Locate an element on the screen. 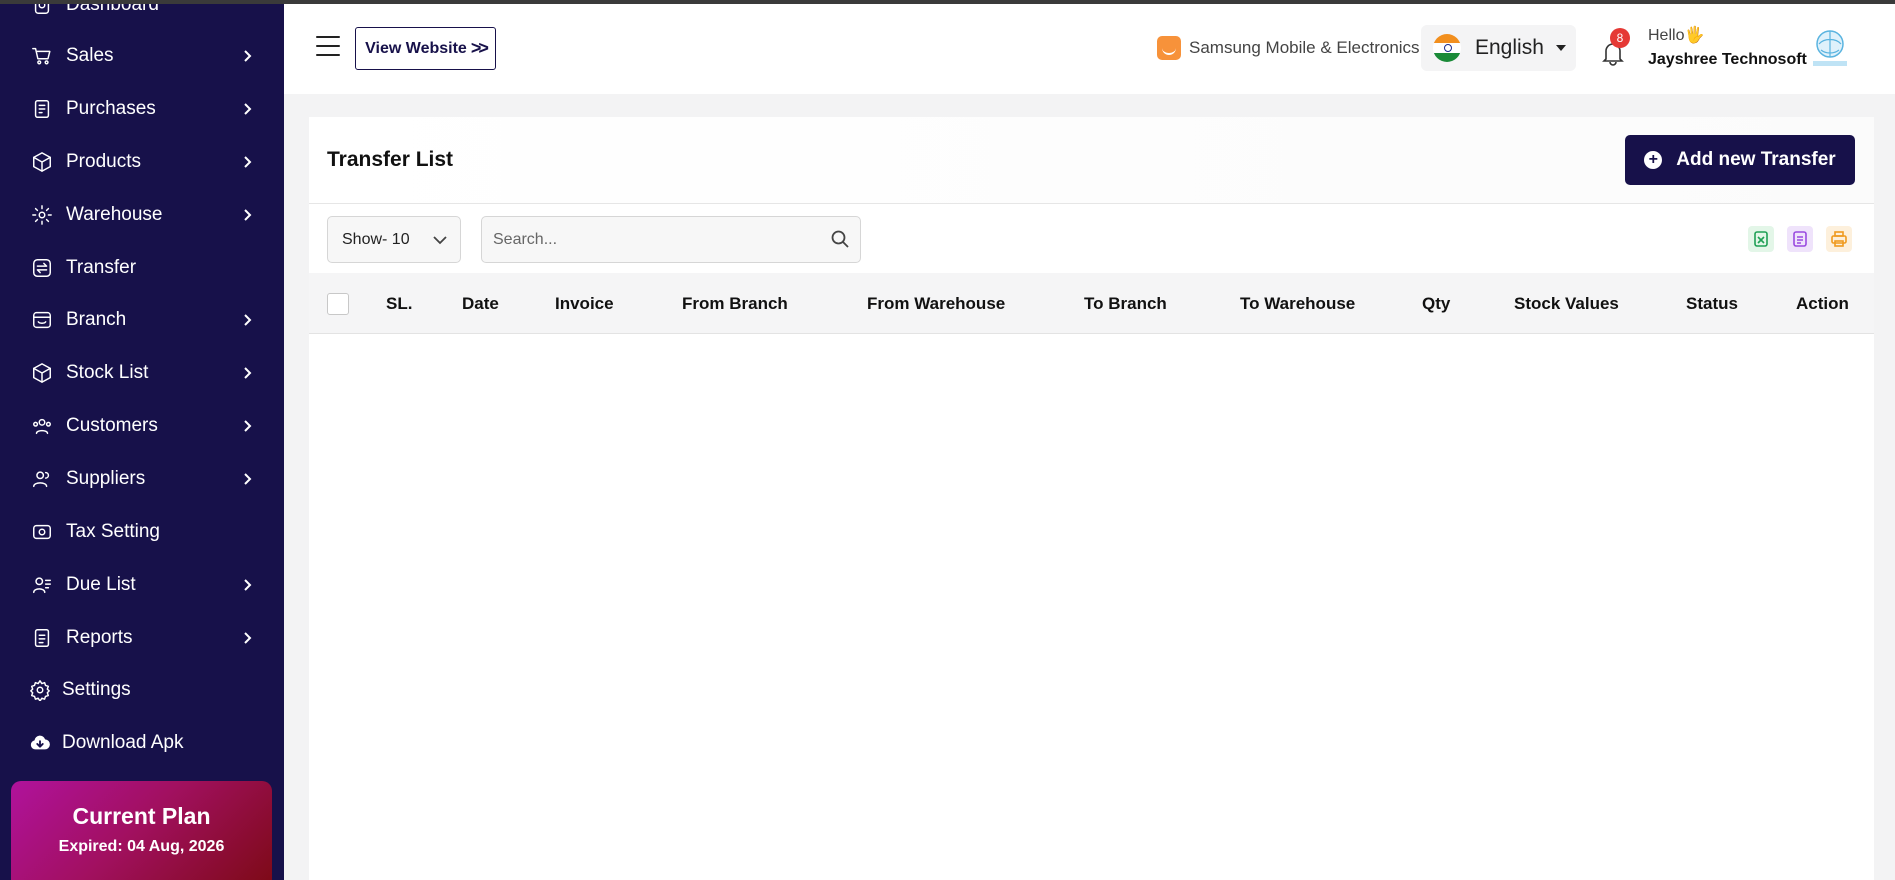  sidebar-item-label: Customers is located at coordinates (112, 425).